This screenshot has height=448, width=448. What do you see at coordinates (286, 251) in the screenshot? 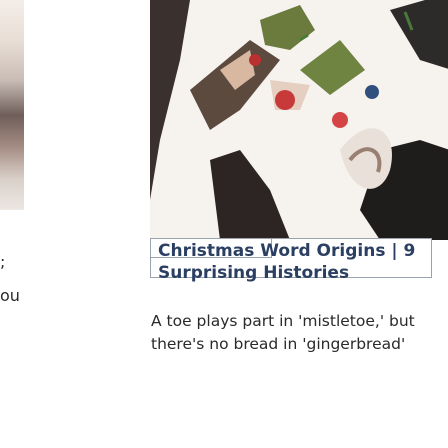
I see `article-title-line-1: Christmas Word Origins | 9` at bounding box center [286, 251].